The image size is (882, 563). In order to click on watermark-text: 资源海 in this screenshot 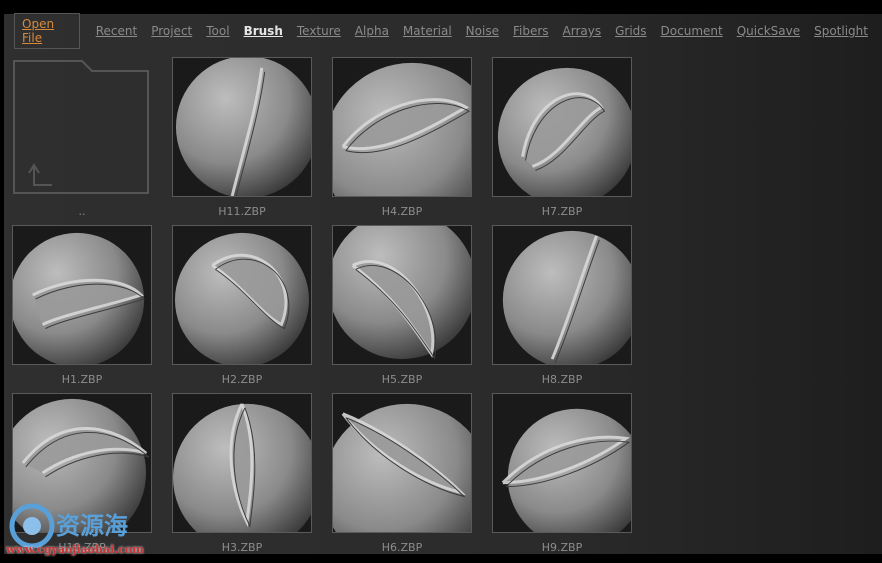, I will do `click(92, 526)`.